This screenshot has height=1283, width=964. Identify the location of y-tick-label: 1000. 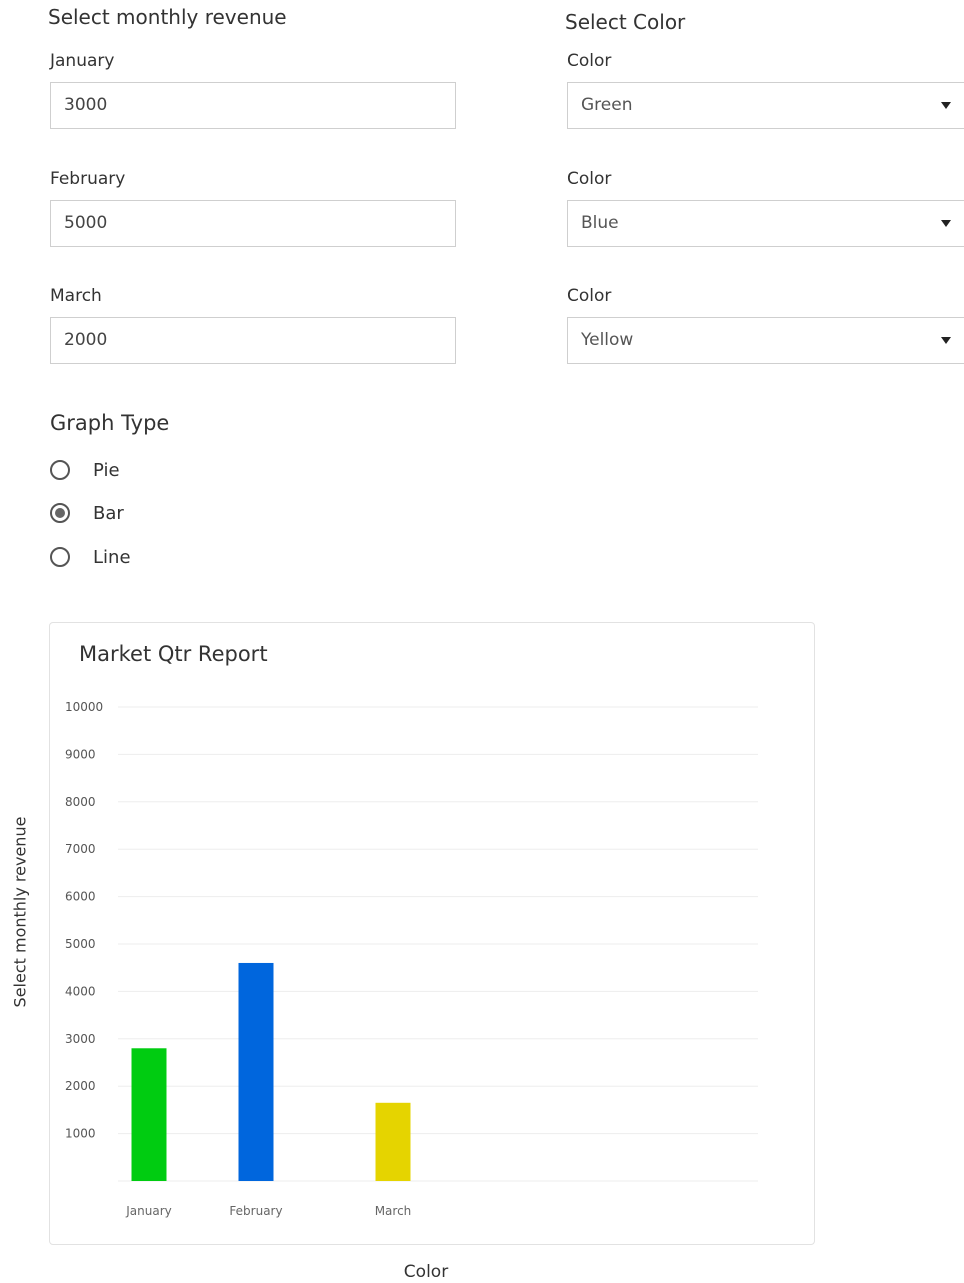
(80, 1134).